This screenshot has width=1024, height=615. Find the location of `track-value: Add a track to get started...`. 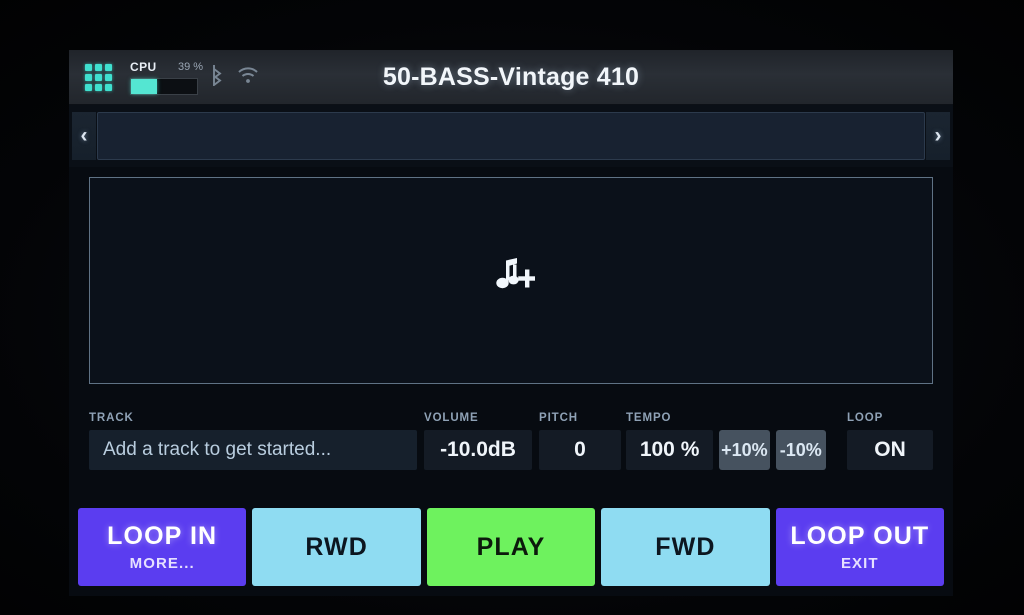

track-value: Add a track to get started... is located at coordinates (253, 450).